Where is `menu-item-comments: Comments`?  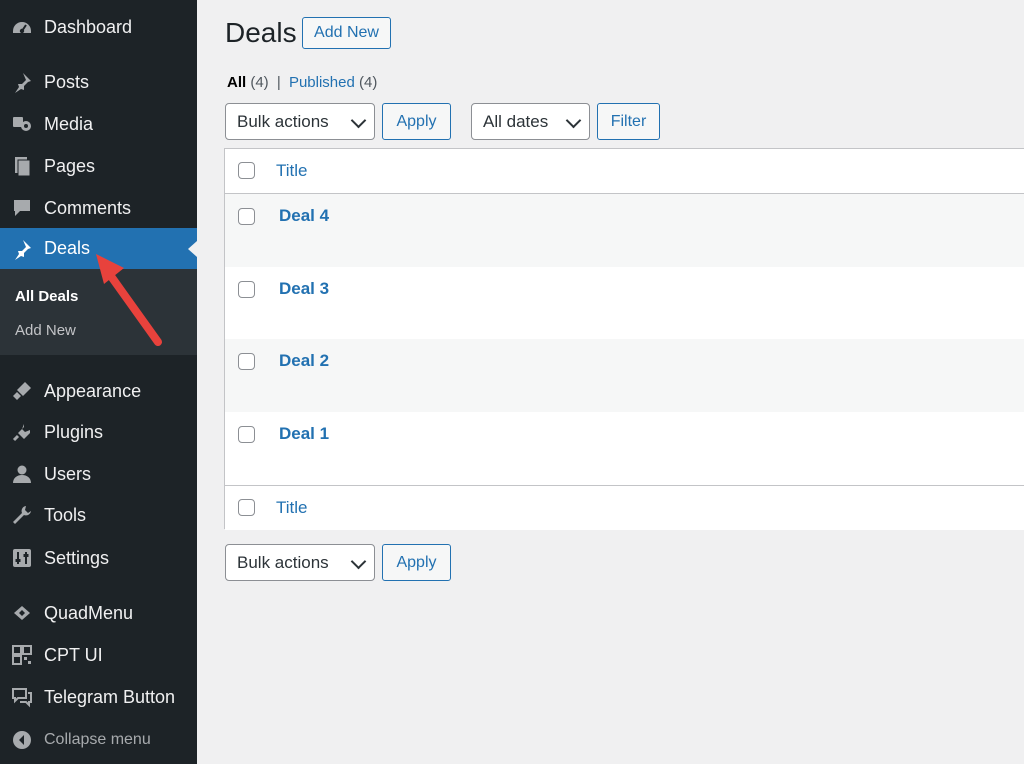
menu-item-comments: Comments is located at coordinates (98, 208).